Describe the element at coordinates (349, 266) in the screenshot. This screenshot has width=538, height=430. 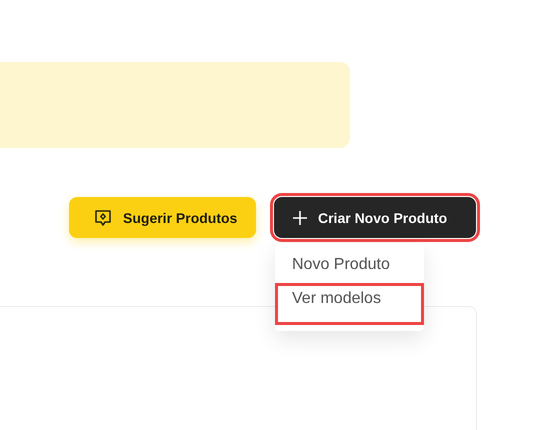
I see `menu-item: Novo Produto` at that location.